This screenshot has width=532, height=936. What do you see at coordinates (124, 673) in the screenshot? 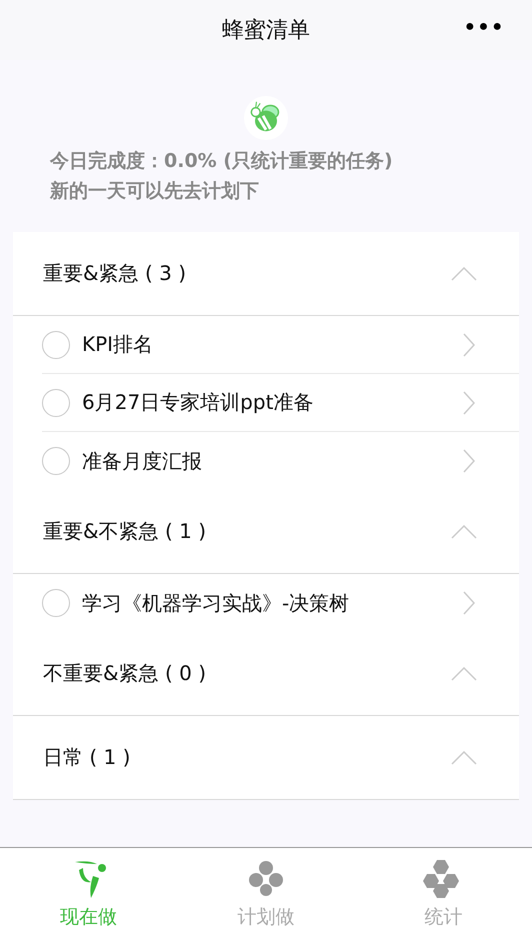
I see `section-title: 不重要&紧急 ( 0 )` at bounding box center [124, 673].